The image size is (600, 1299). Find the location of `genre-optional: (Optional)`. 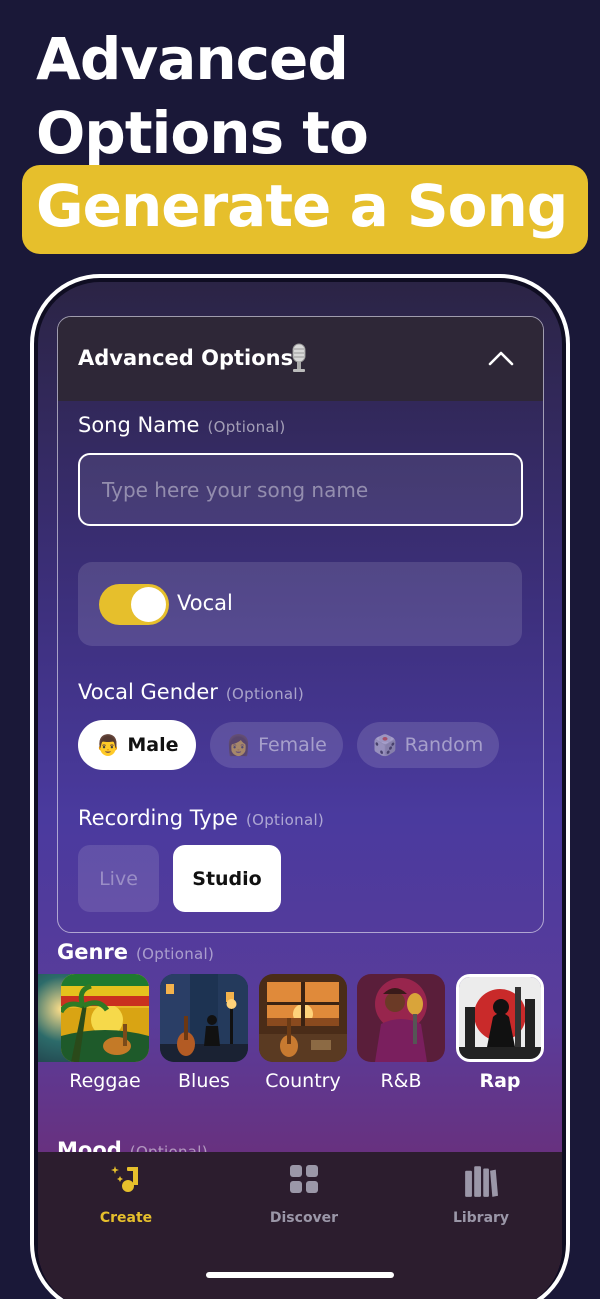

genre-optional: (Optional) is located at coordinates (175, 954).